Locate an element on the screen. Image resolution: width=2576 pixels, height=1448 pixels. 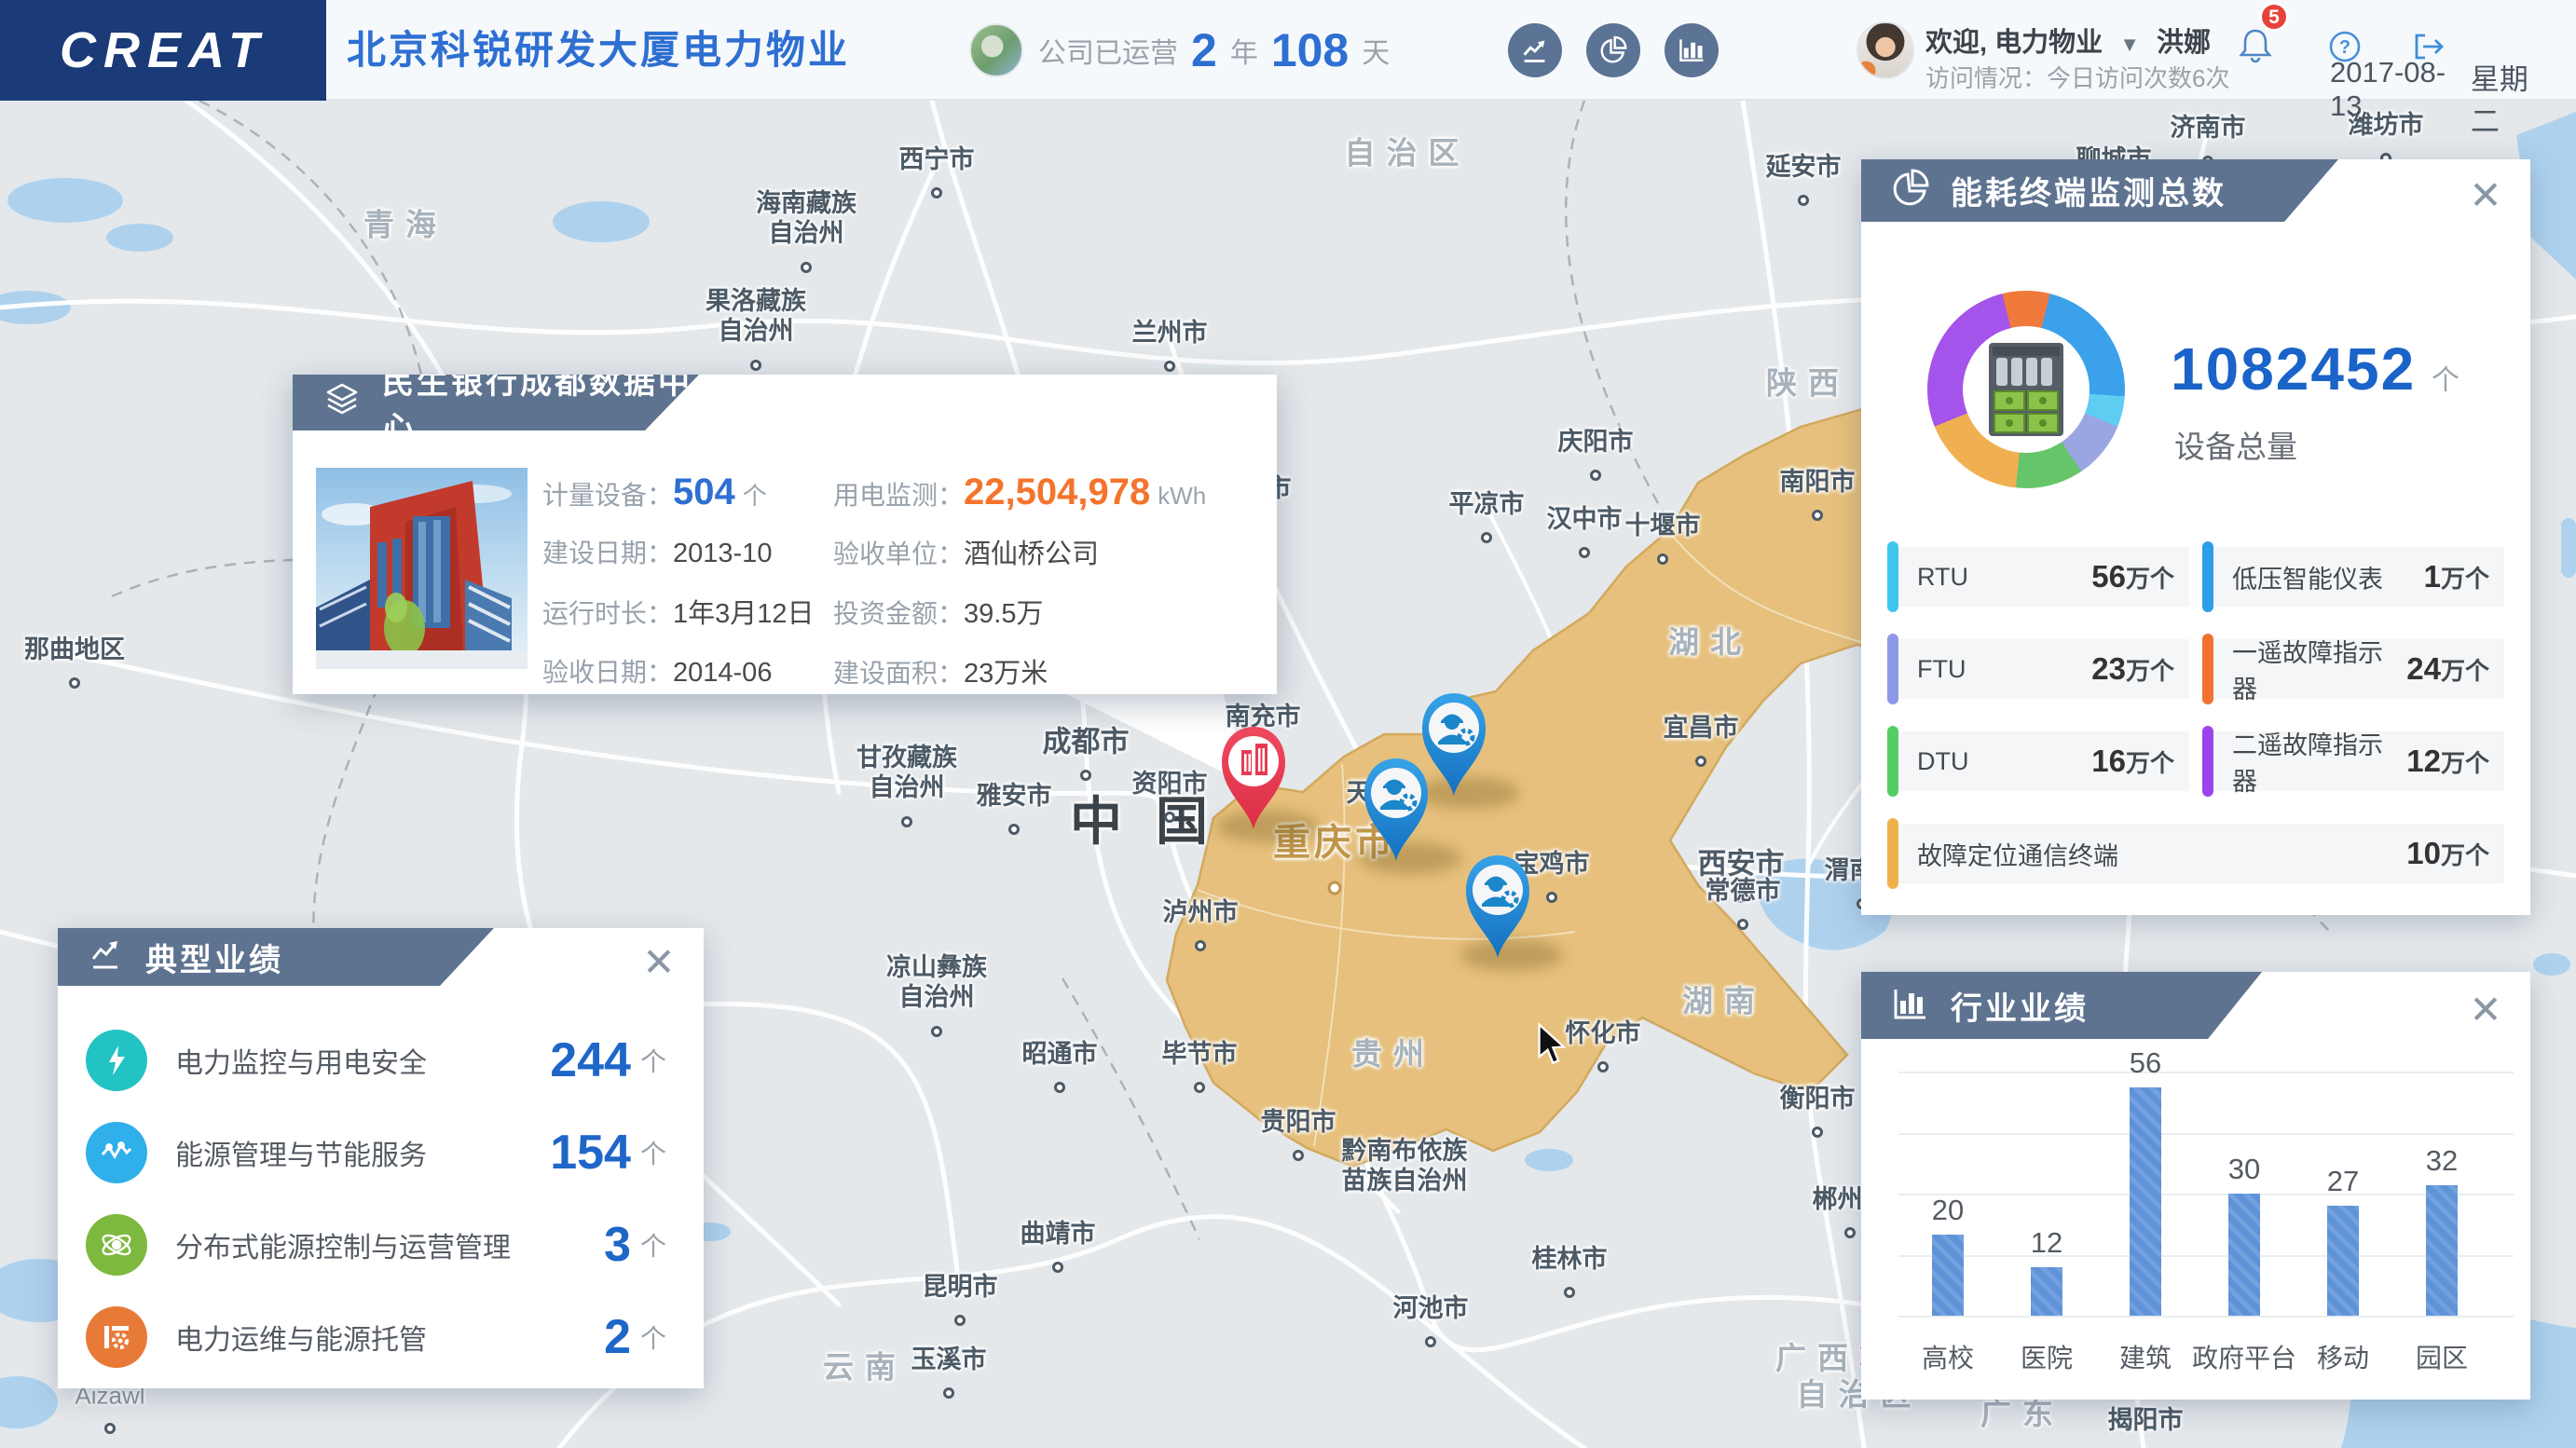
trend-chart-toggle-icon is located at coordinates (1535, 50).